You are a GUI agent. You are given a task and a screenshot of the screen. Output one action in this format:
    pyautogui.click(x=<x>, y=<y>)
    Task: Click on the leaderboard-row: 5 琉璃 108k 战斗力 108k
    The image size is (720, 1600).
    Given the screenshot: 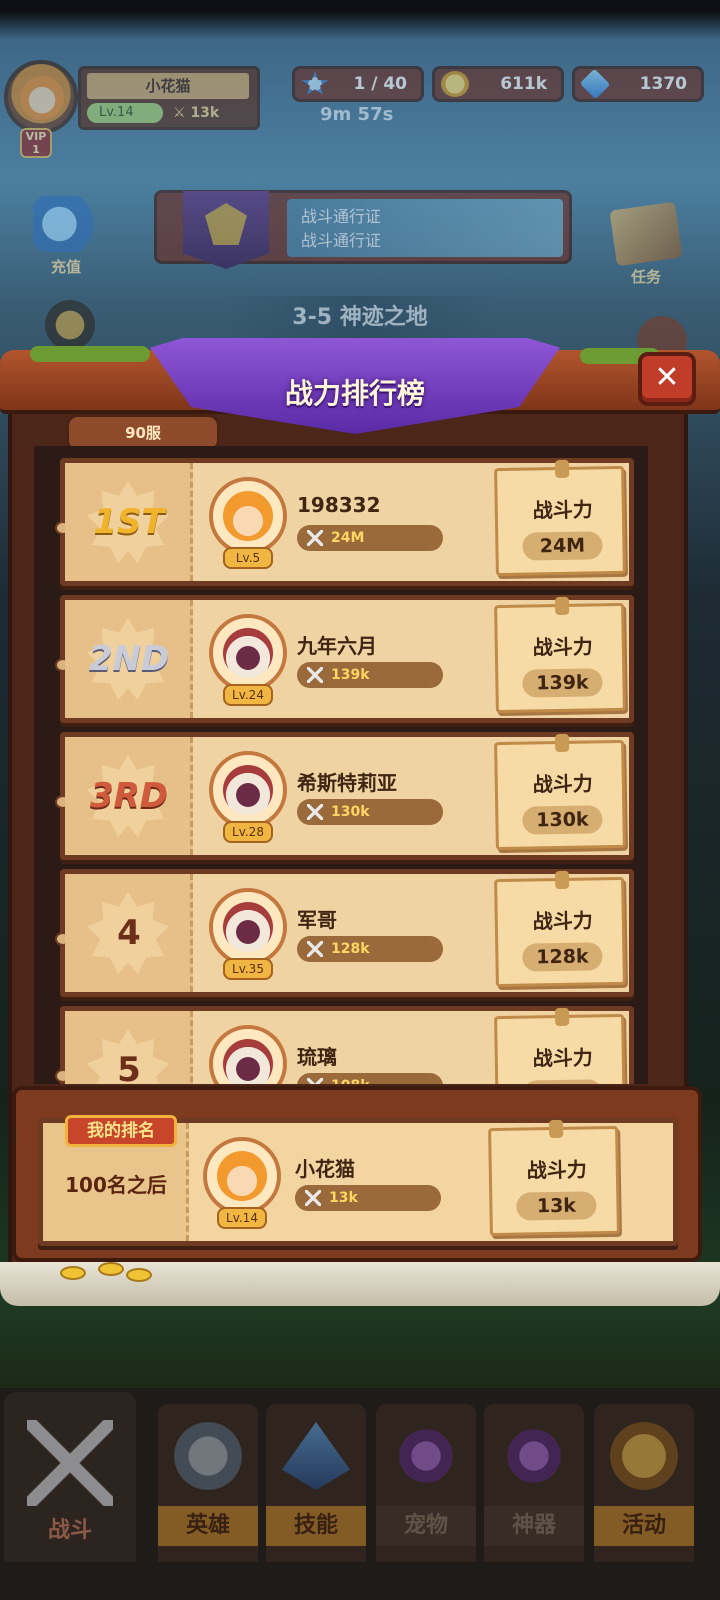 What is the action you would take?
    pyautogui.click(x=344, y=1045)
    